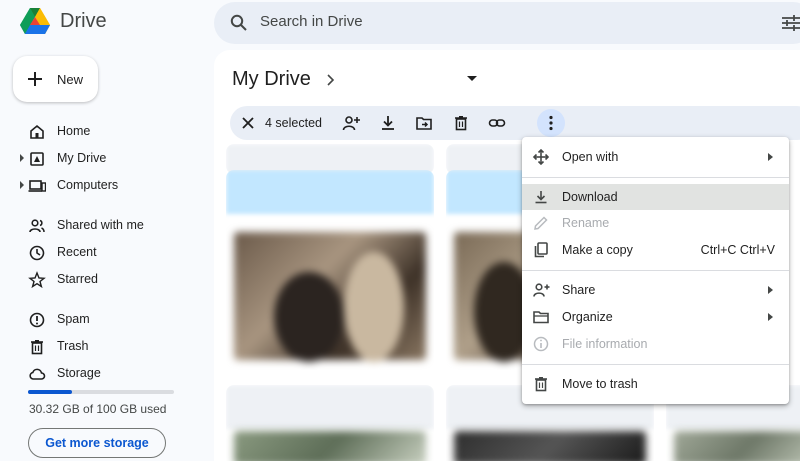 This screenshot has width=800, height=461. What do you see at coordinates (655, 157) in the screenshot?
I see `menu-item-open-with: Open with` at bounding box center [655, 157].